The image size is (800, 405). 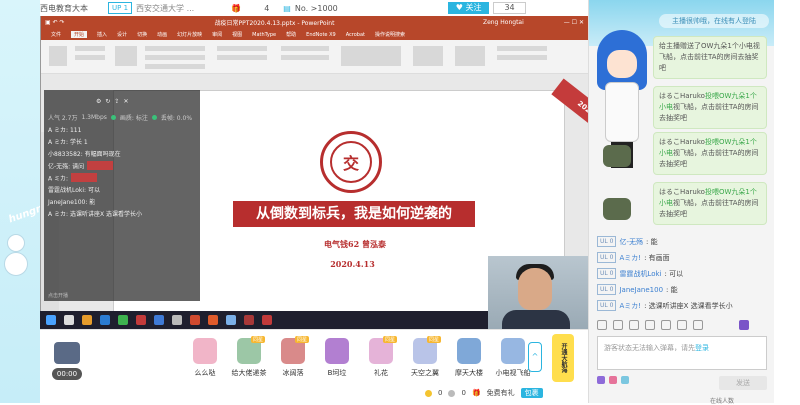 I want to click on color-icon, so click(x=634, y=325).